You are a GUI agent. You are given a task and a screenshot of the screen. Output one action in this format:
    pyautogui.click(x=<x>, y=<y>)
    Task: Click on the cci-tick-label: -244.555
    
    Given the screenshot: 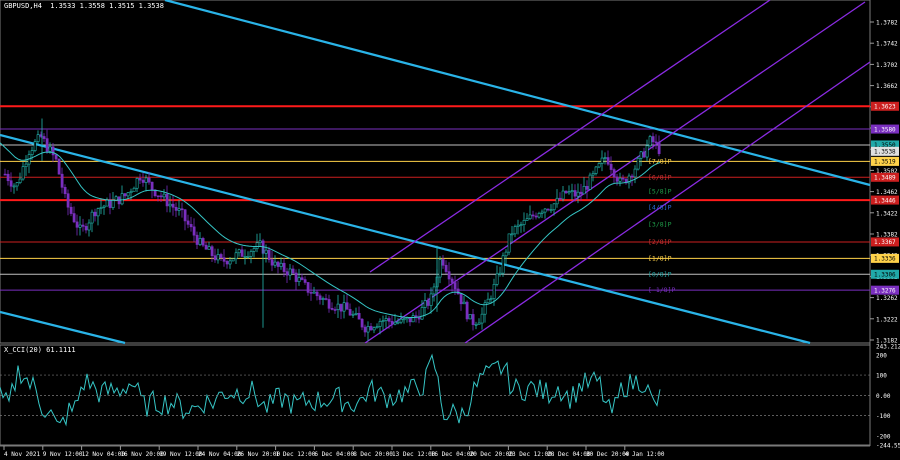 What is the action you would take?
    pyautogui.click(x=888, y=446)
    